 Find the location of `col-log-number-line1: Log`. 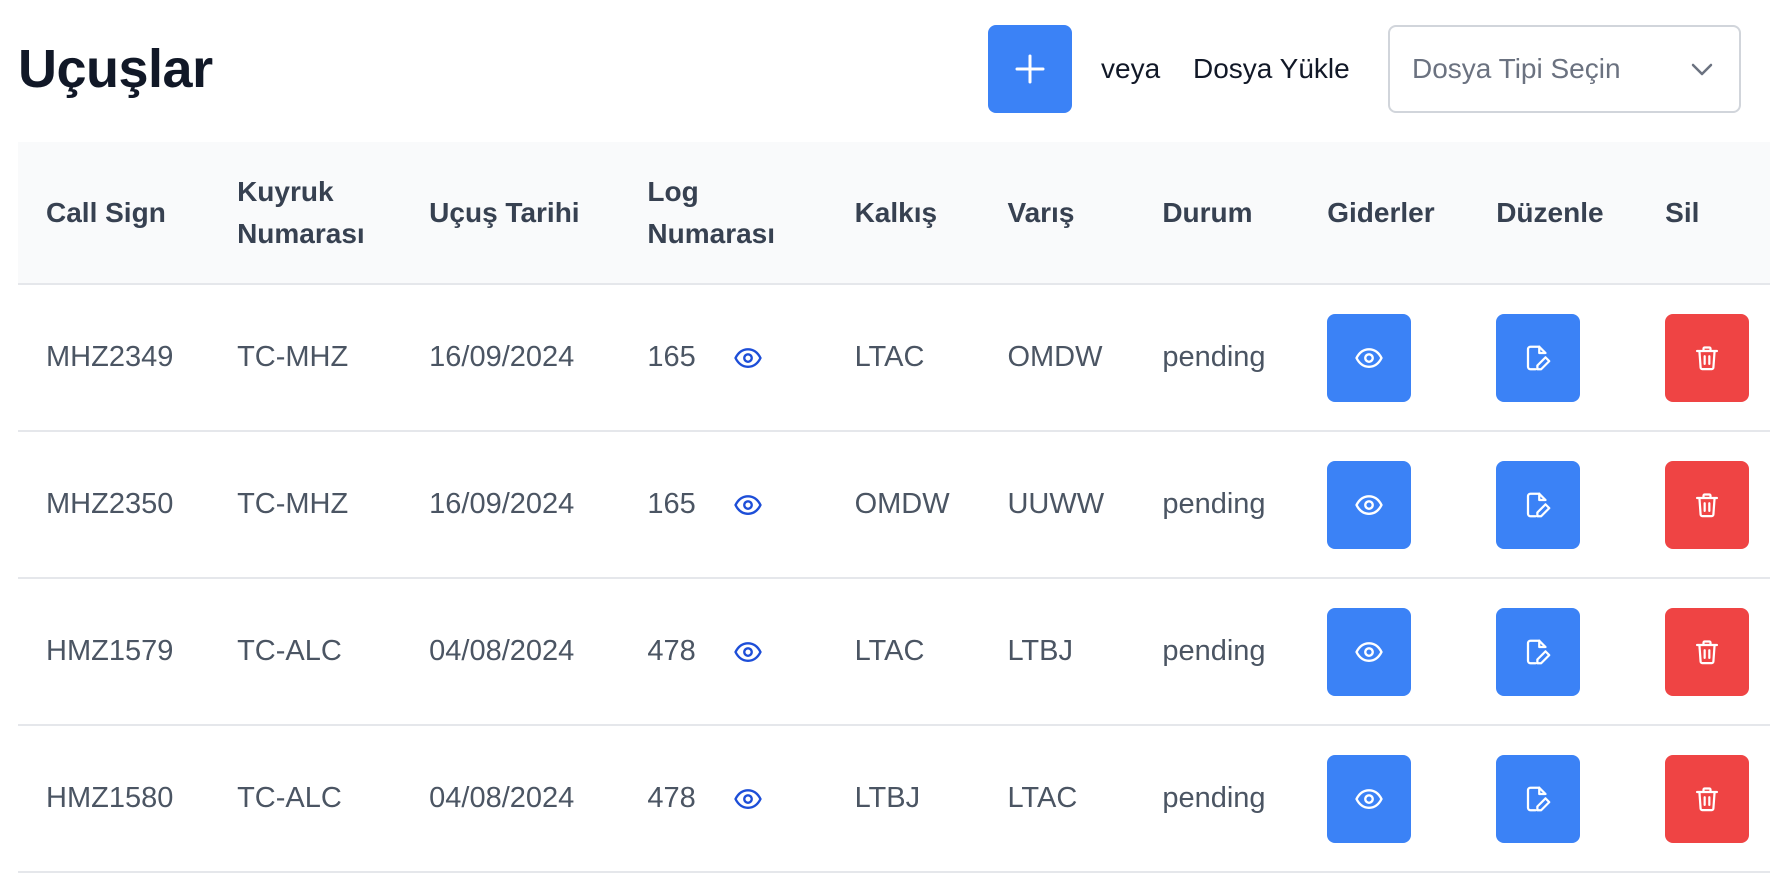

col-log-number-line1: Log is located at coordinates (673, 191).